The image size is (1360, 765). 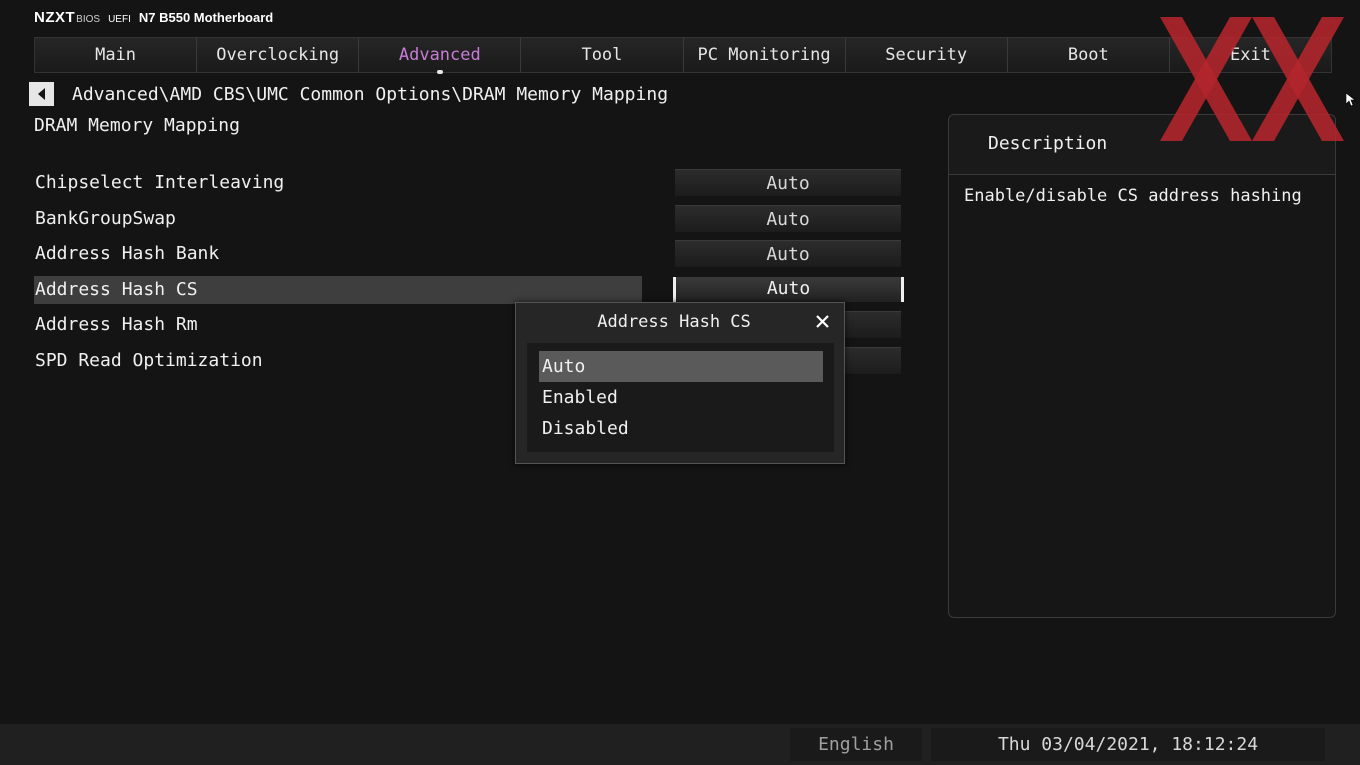 What do you see at coordinates (681, 366) in the screenshot?
I see `dialog-option-auto: Auto` at bounding box center [681, 366].